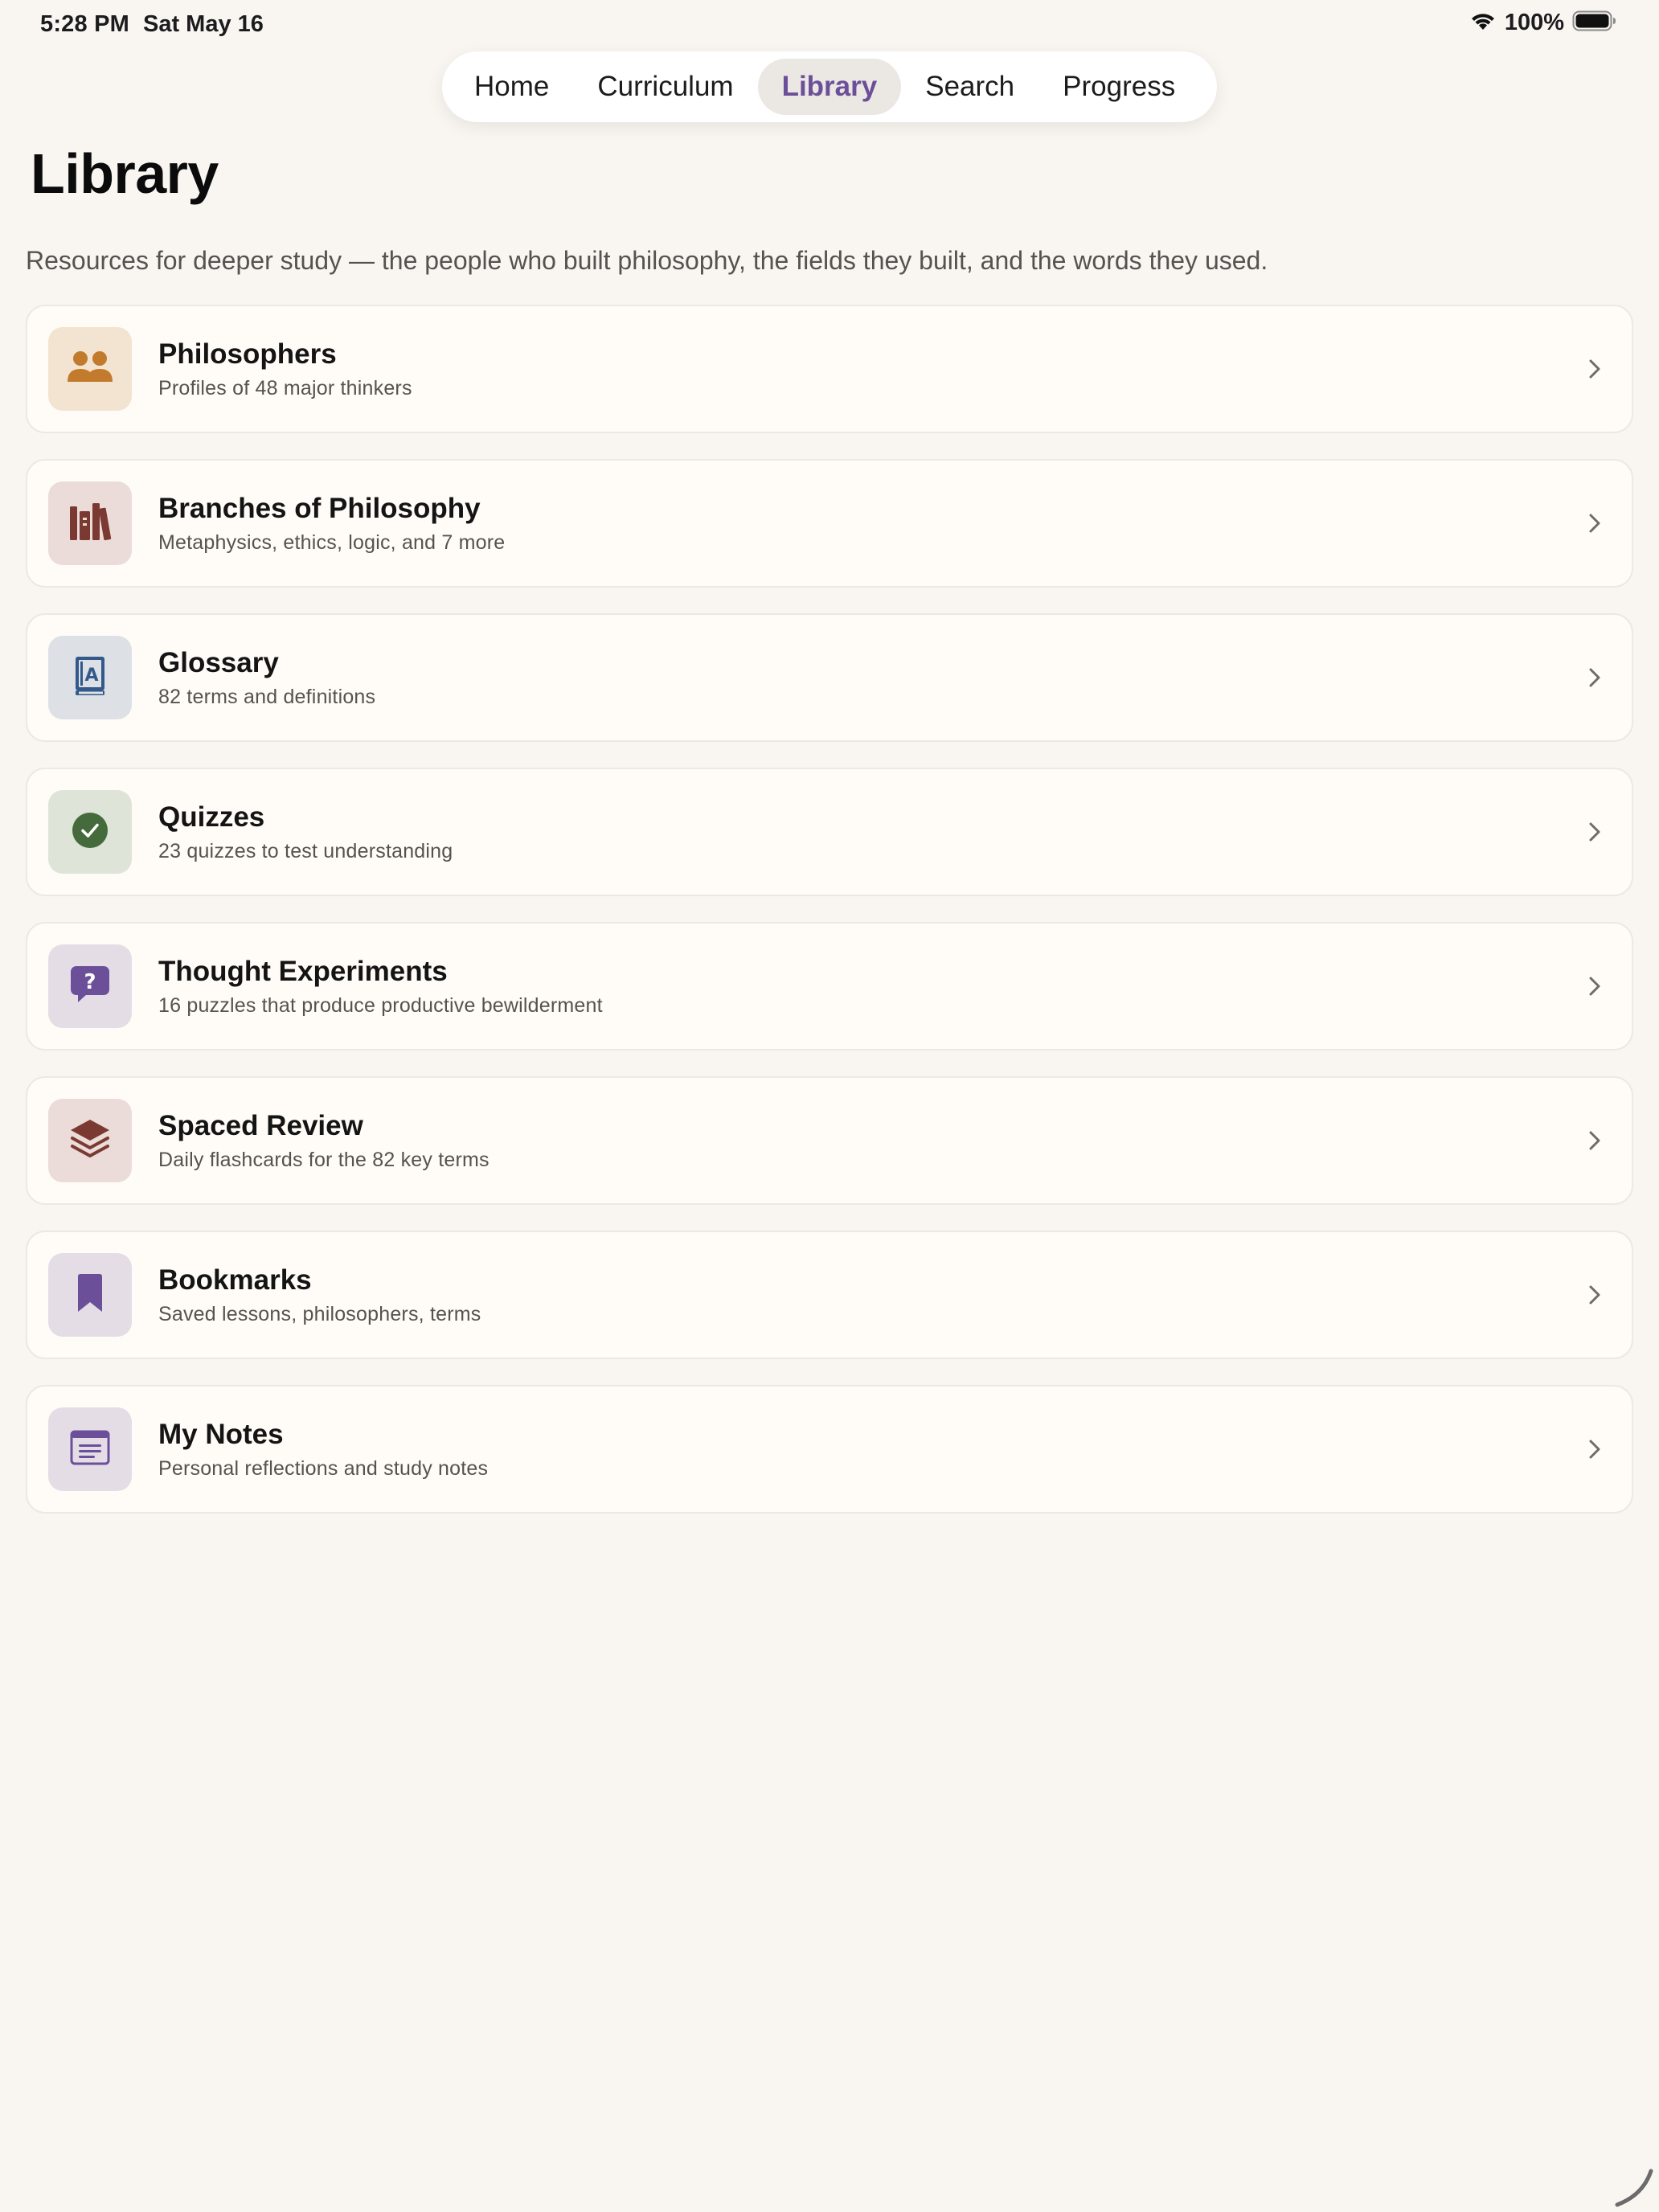 The height and width of the screenshot is (2212, 1659). I want to click on tab-progress: Progress, so click(1118, 87).